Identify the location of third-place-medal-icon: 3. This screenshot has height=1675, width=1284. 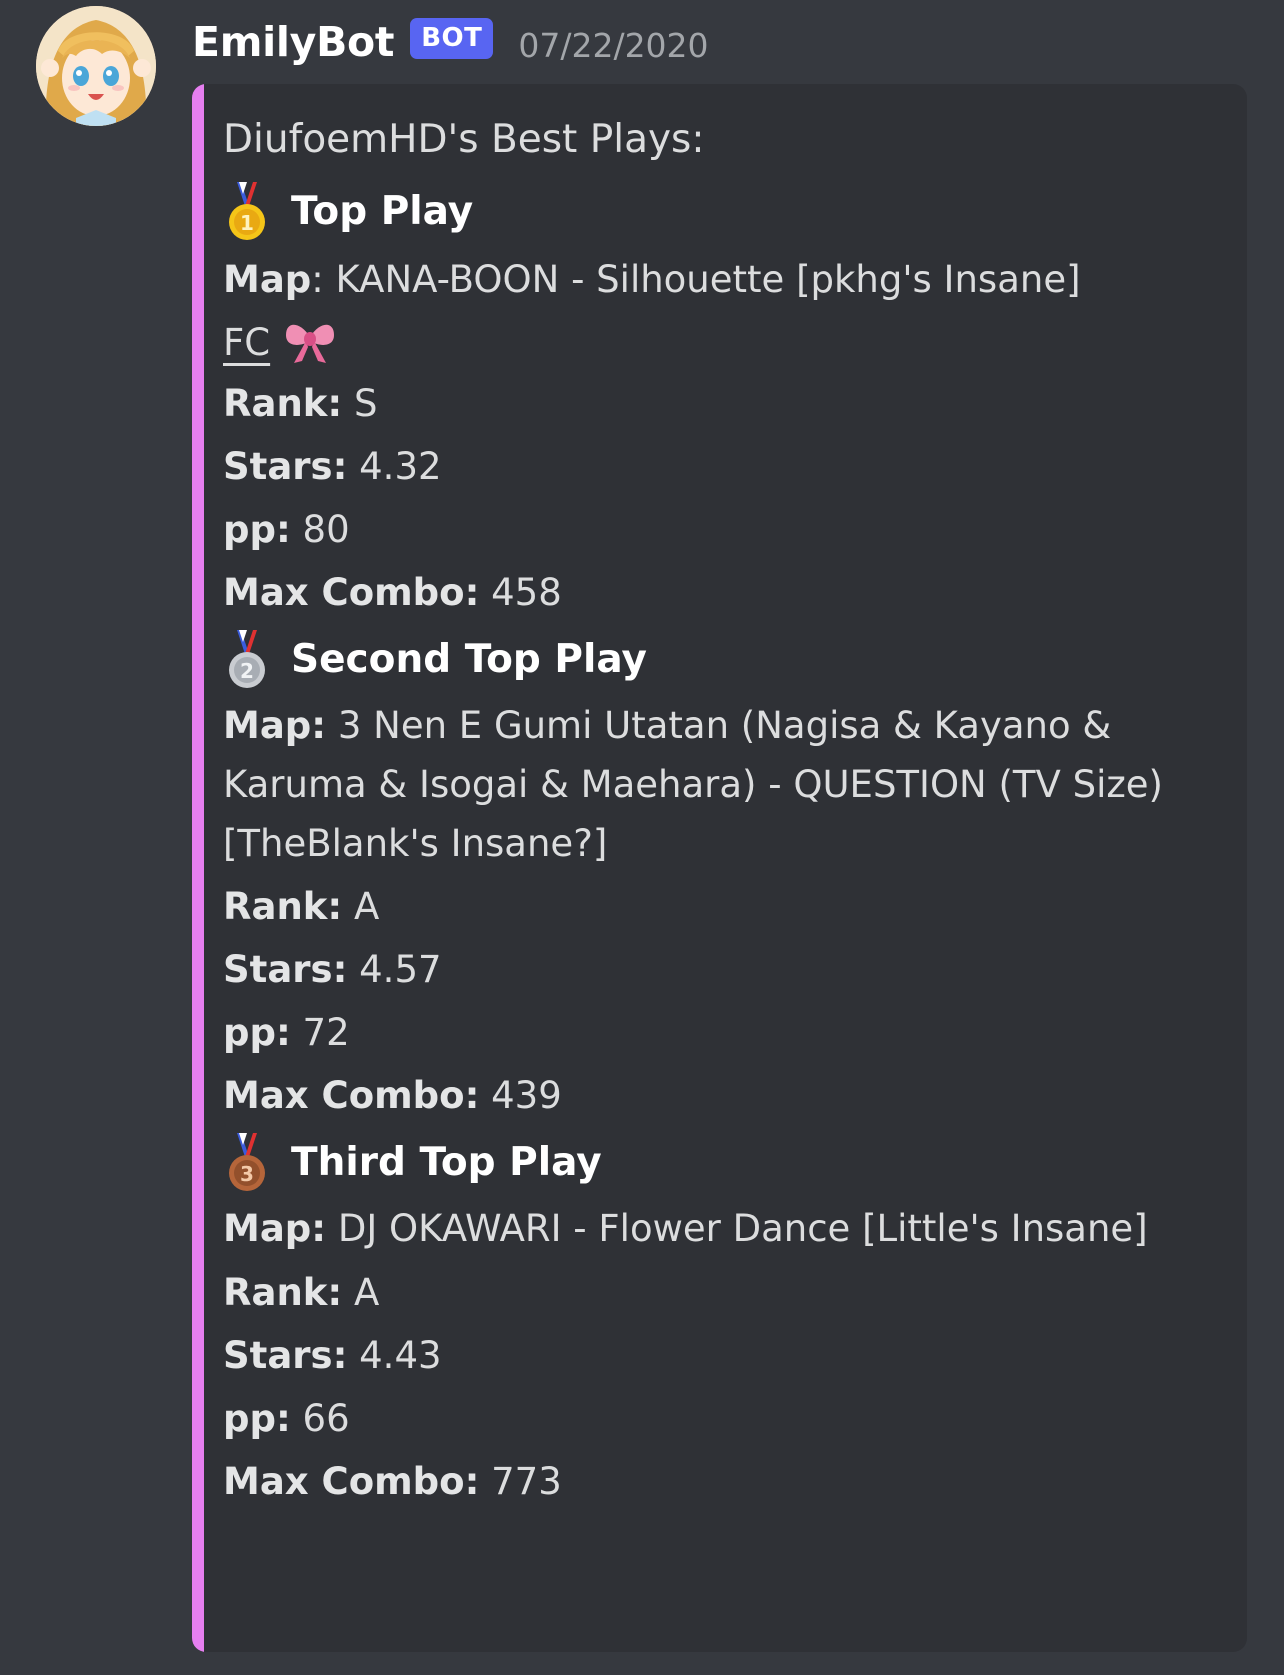
(247, 1162).